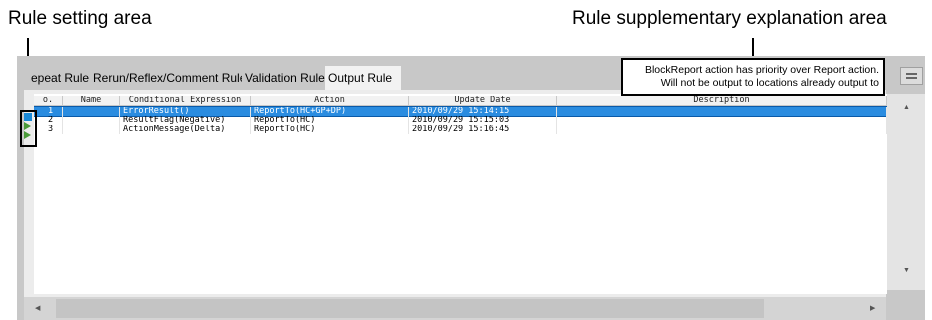 Image resolution: width=932 pixels, height=320 pixels. I want to click on rule-setting-area-callout: Rule setting area, so click(80, 18).